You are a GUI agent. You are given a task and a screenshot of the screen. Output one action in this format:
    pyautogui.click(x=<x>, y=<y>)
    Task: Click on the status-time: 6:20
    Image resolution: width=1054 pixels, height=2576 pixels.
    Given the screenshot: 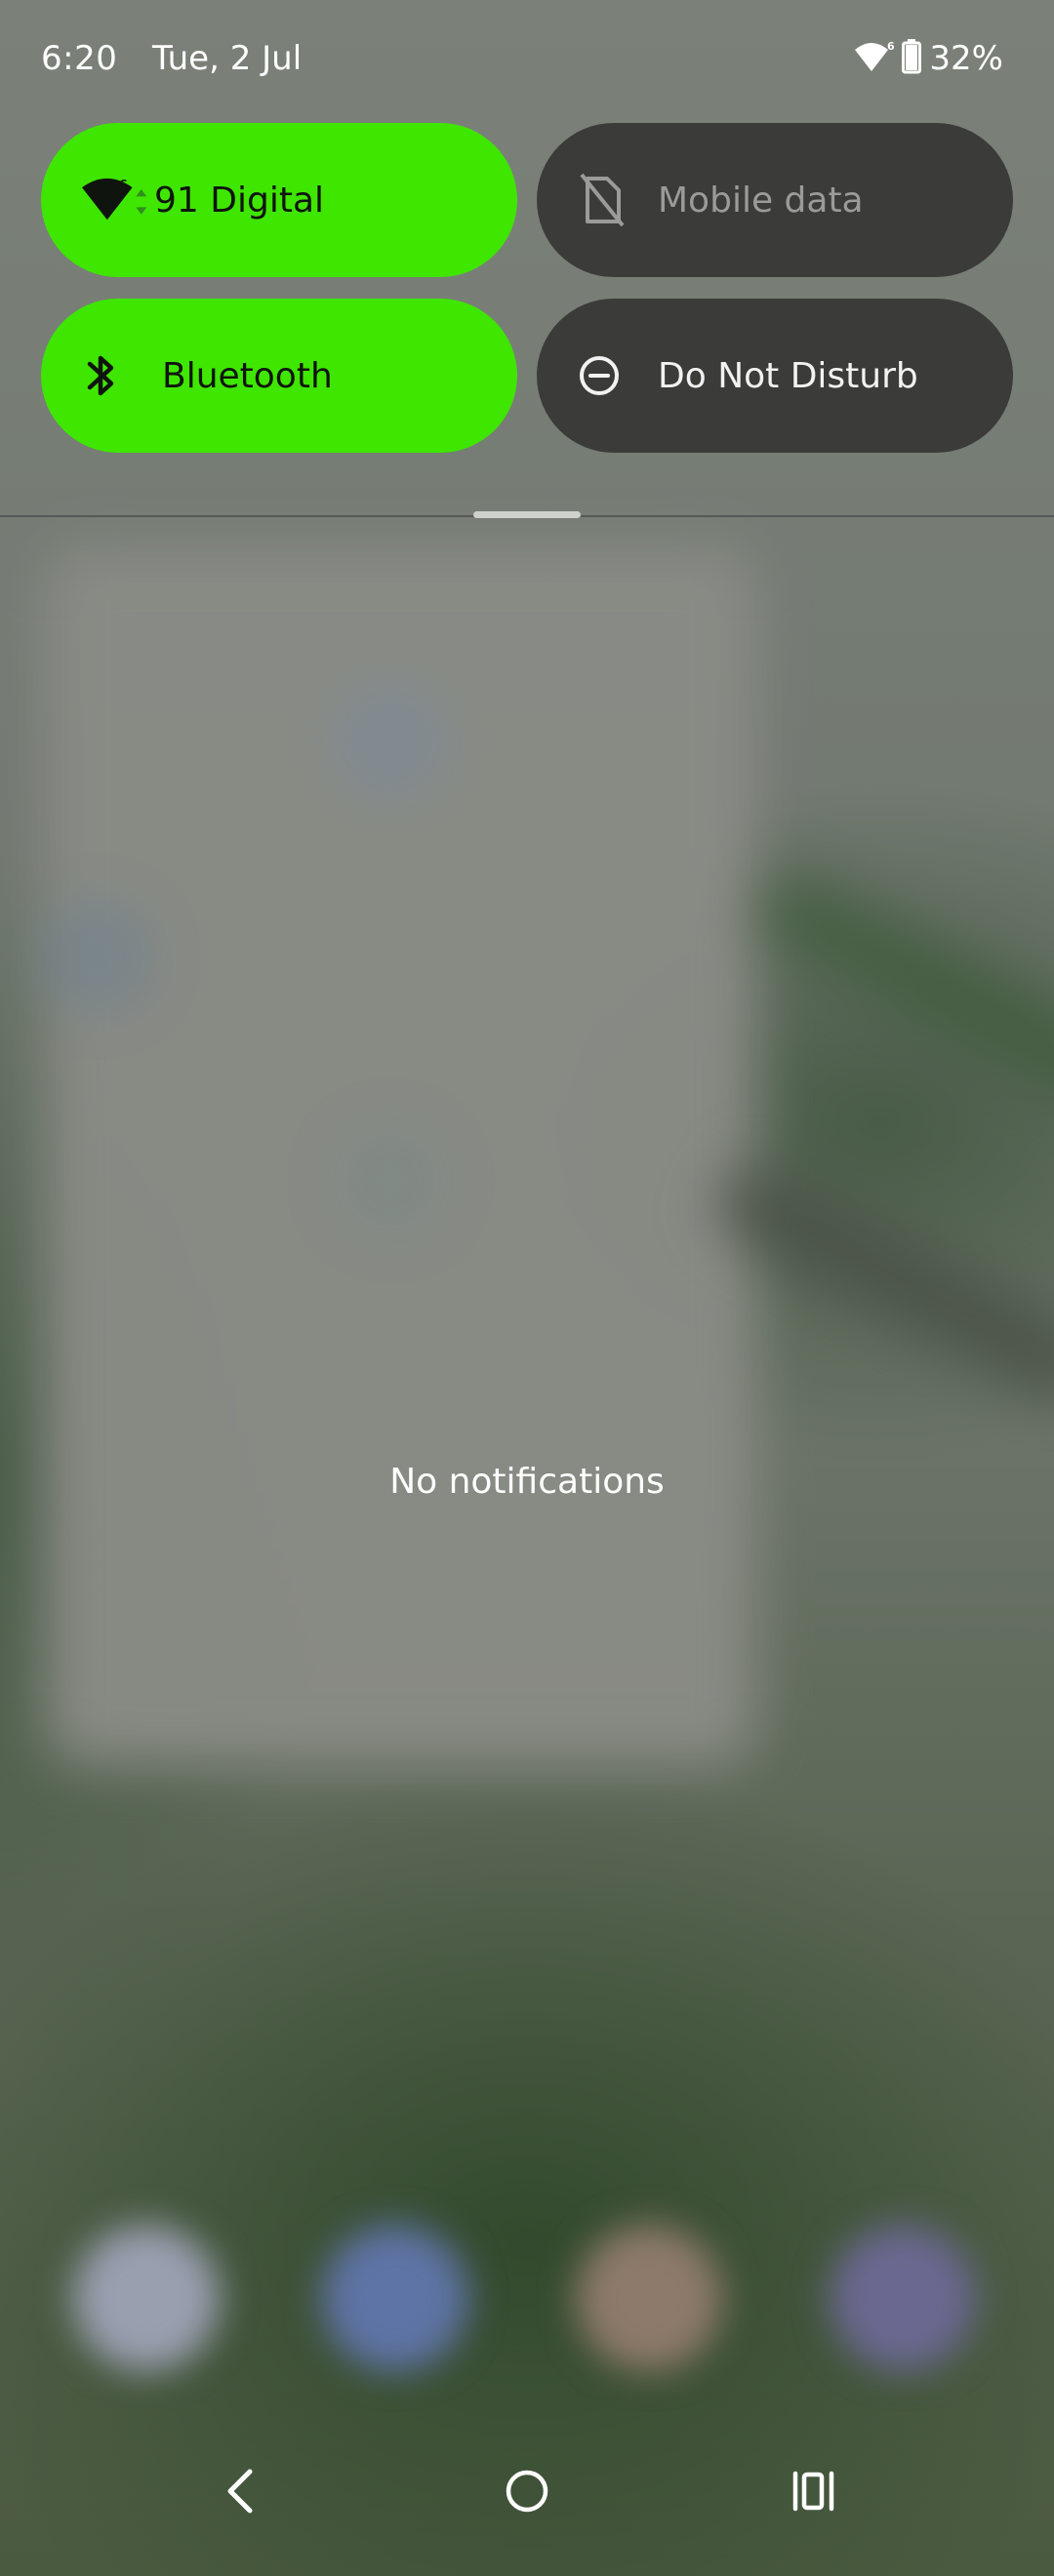 What is the action you would take?
    pyautogui.click(x=79, y=58)
    